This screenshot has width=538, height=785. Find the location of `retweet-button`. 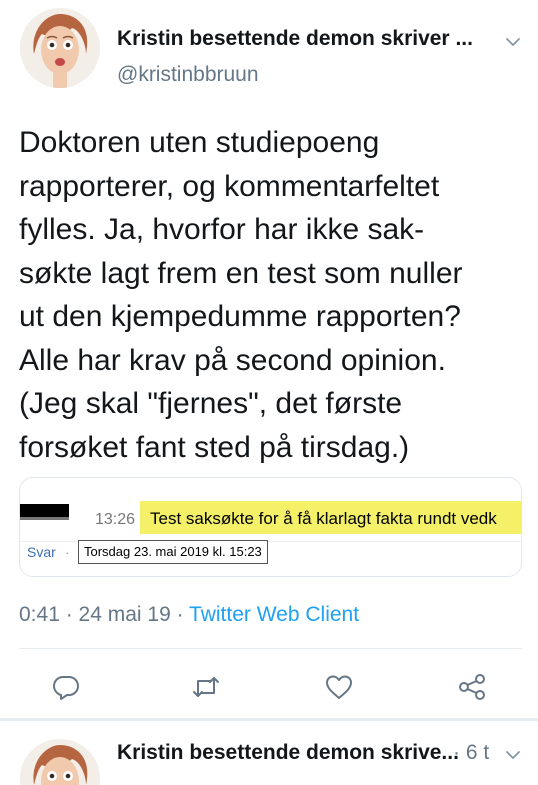

retweet-button is located at coordinates (206, 687).